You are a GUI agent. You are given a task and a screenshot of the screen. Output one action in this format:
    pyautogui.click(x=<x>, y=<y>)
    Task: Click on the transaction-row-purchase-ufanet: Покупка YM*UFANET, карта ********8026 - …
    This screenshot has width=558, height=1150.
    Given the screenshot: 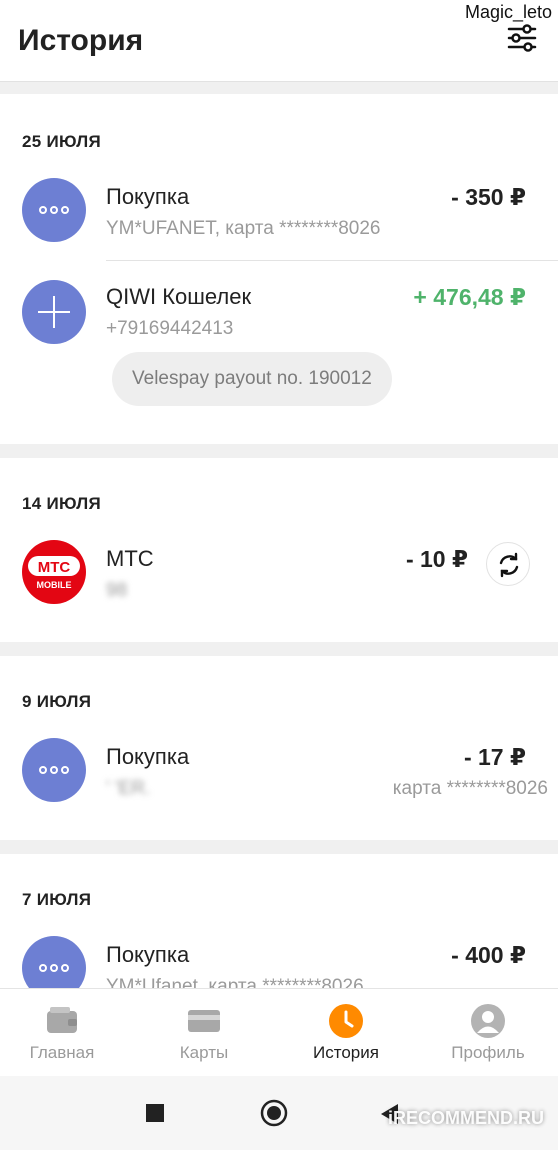 What is the action you would take?
    pyautogui.click(x=279, y=216)
    